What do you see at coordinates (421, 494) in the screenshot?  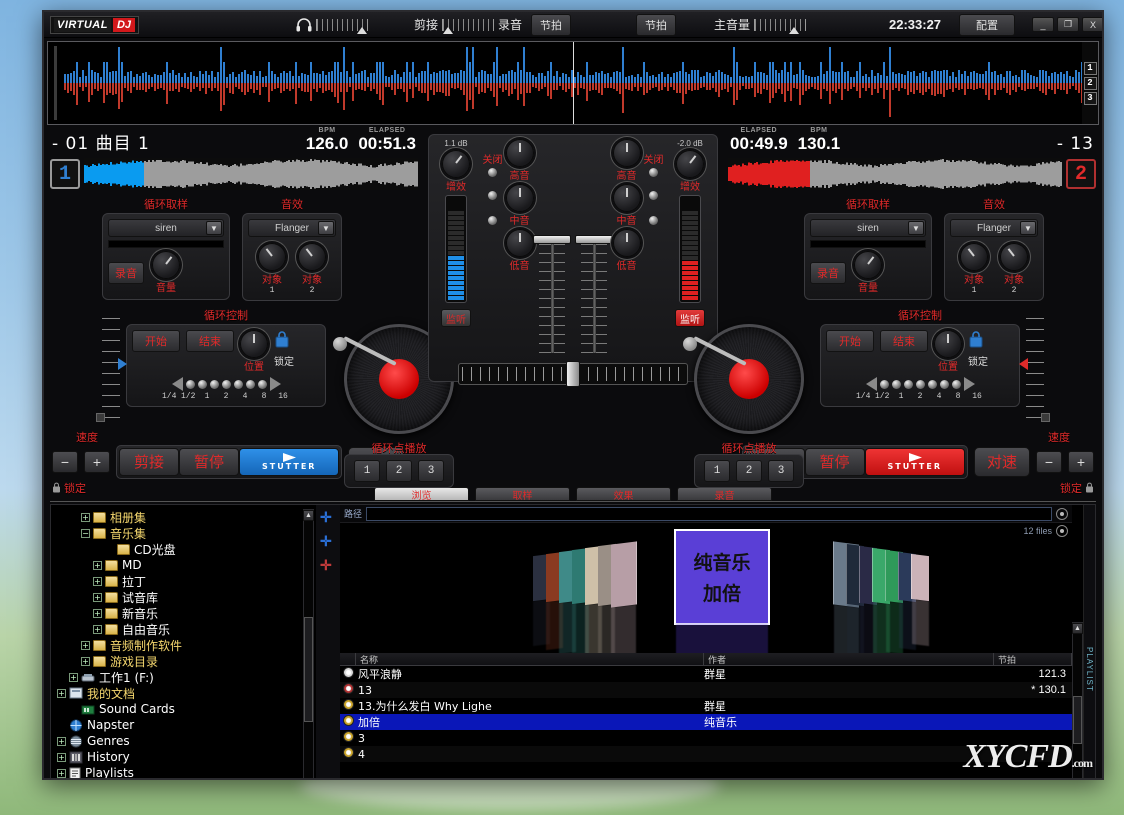 I see `tab-browse: 浏览` at bounding box center [421, 494].